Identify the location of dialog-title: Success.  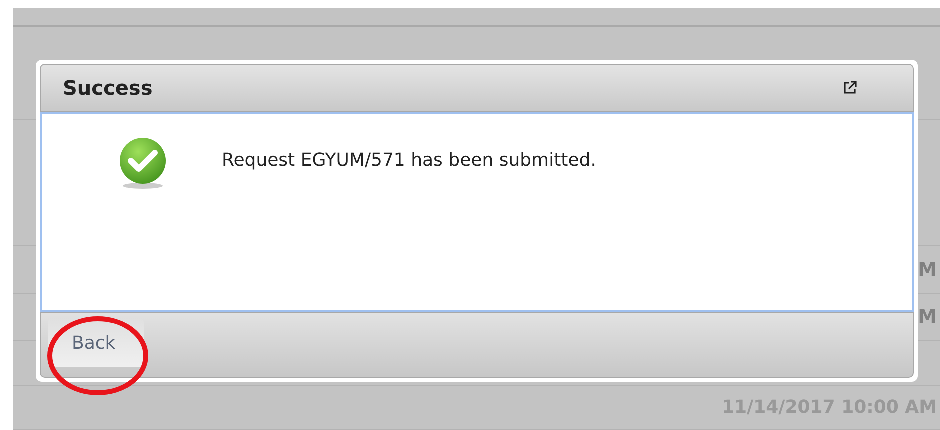
(108, 88).